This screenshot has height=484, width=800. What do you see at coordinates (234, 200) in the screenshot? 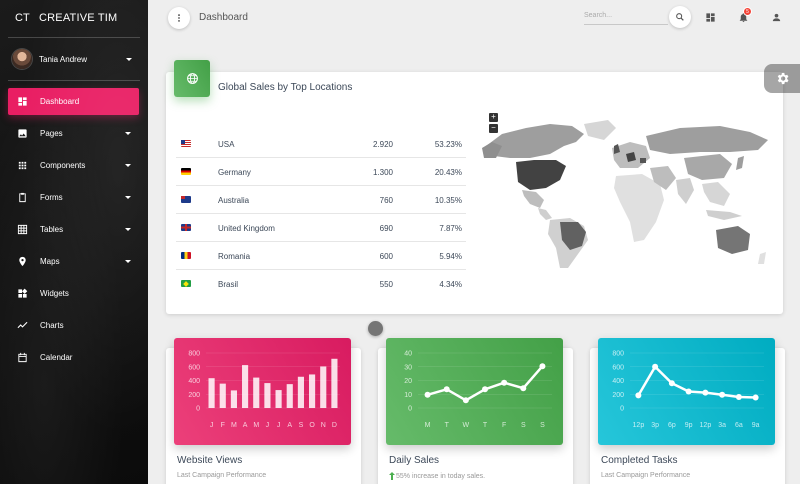
I see `country-name: Australia` at bounding box center [234, 200].